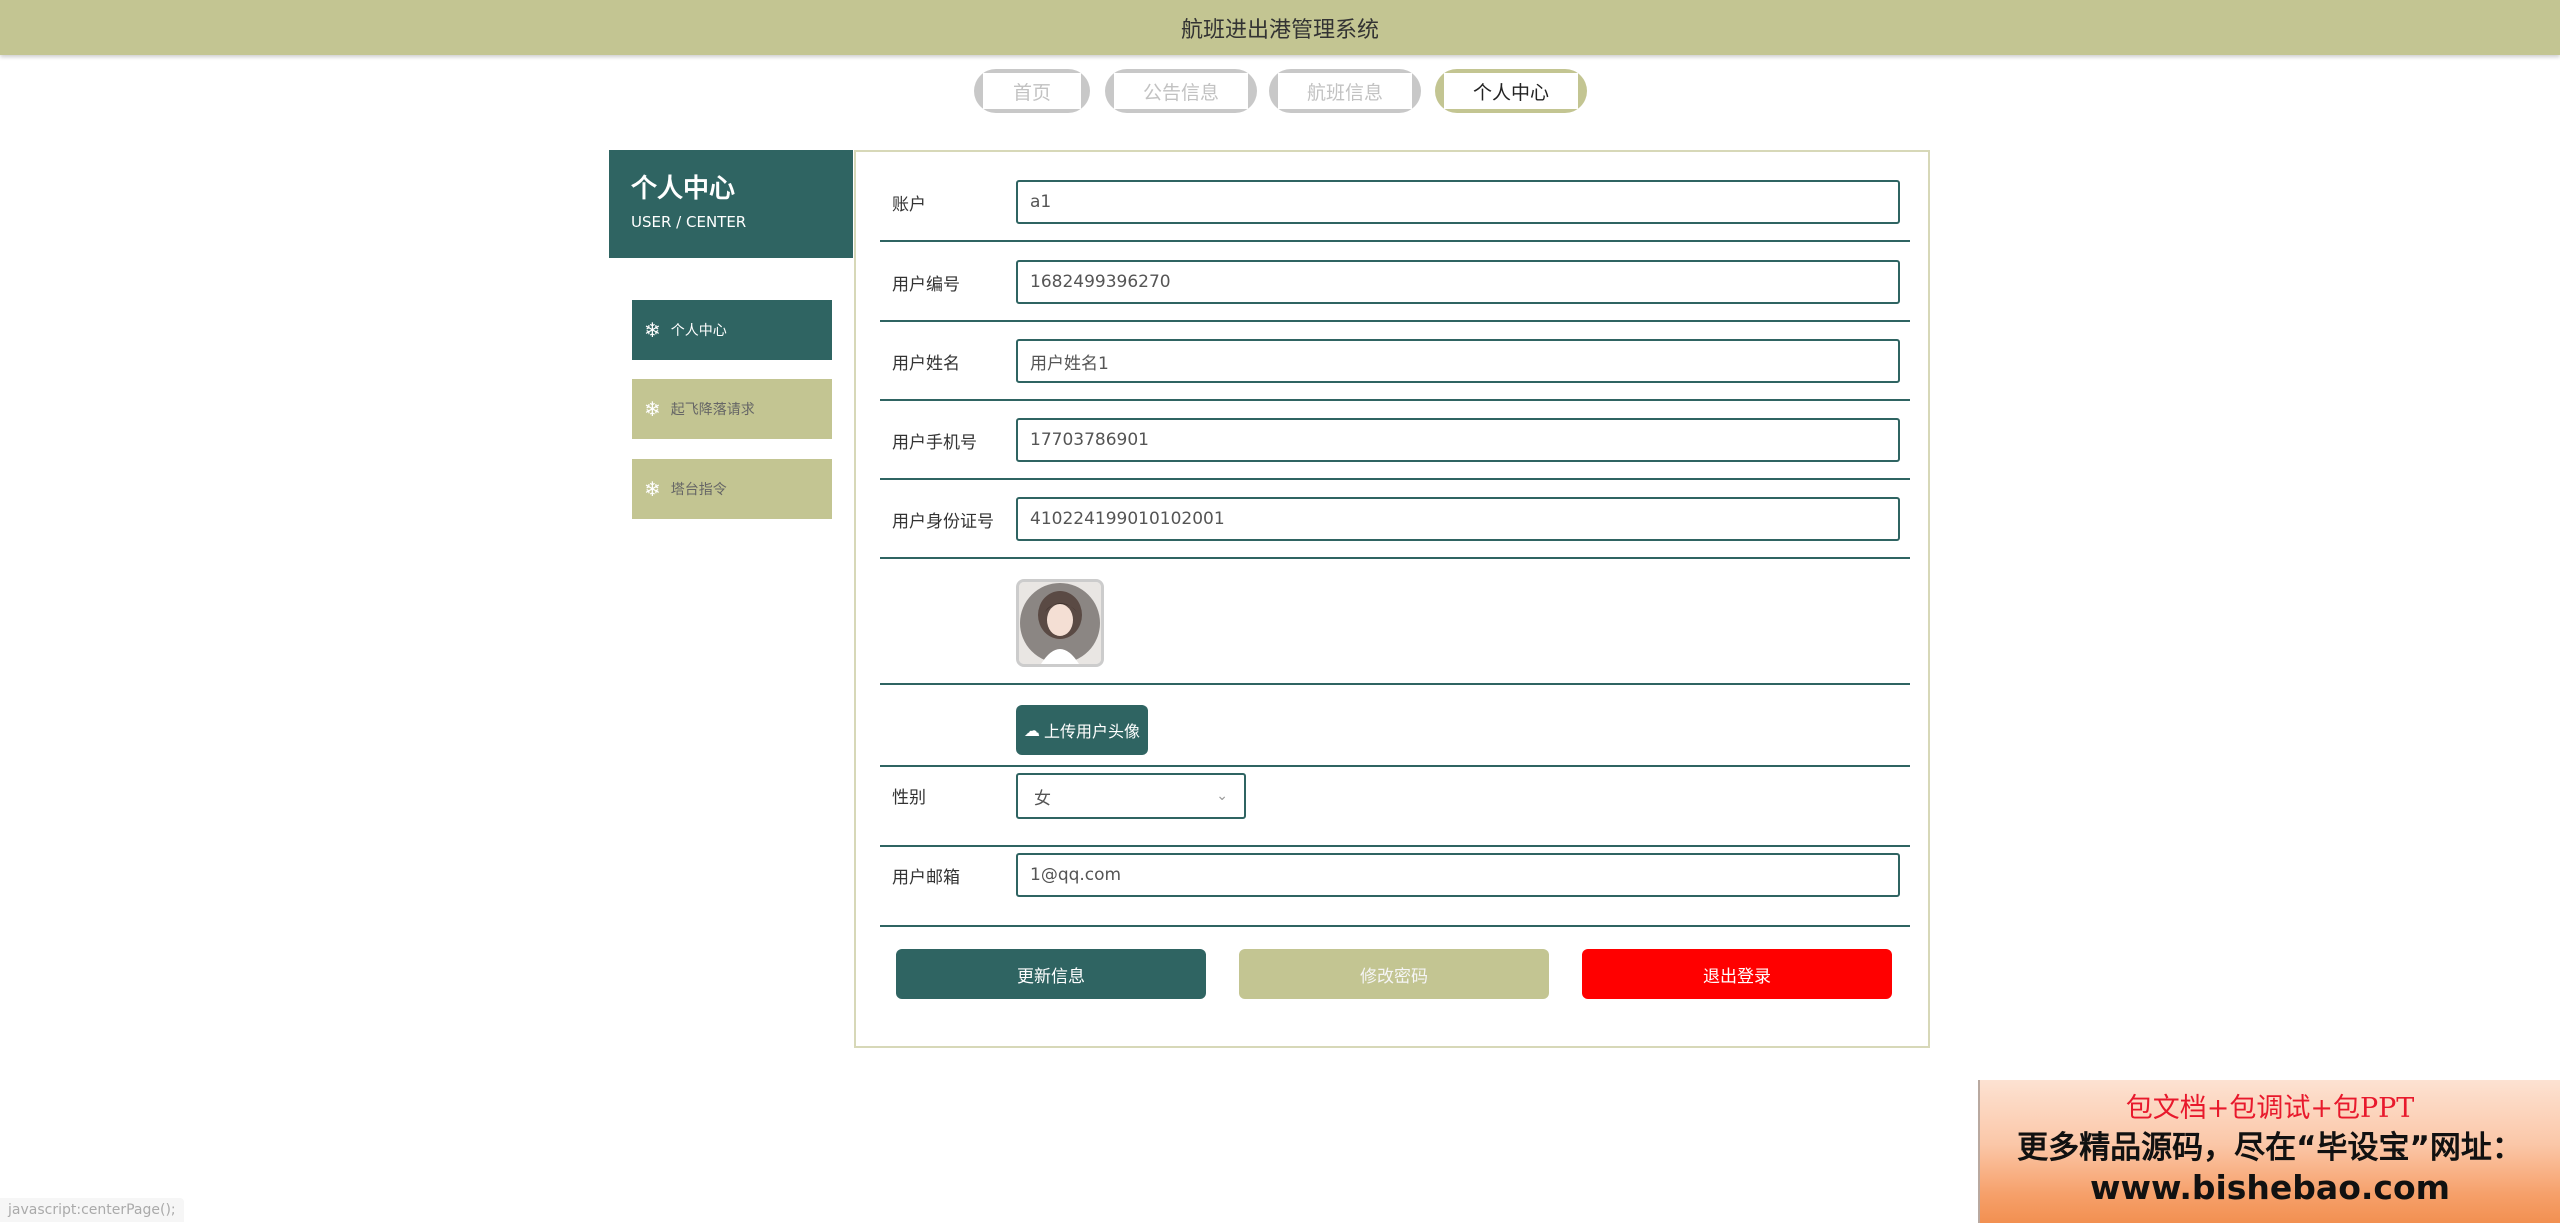  What do you see at coordinates (698, 331) in the screenshot?
I see `sidebar-item-label: 个人中心` at bounding box center [698, 331].